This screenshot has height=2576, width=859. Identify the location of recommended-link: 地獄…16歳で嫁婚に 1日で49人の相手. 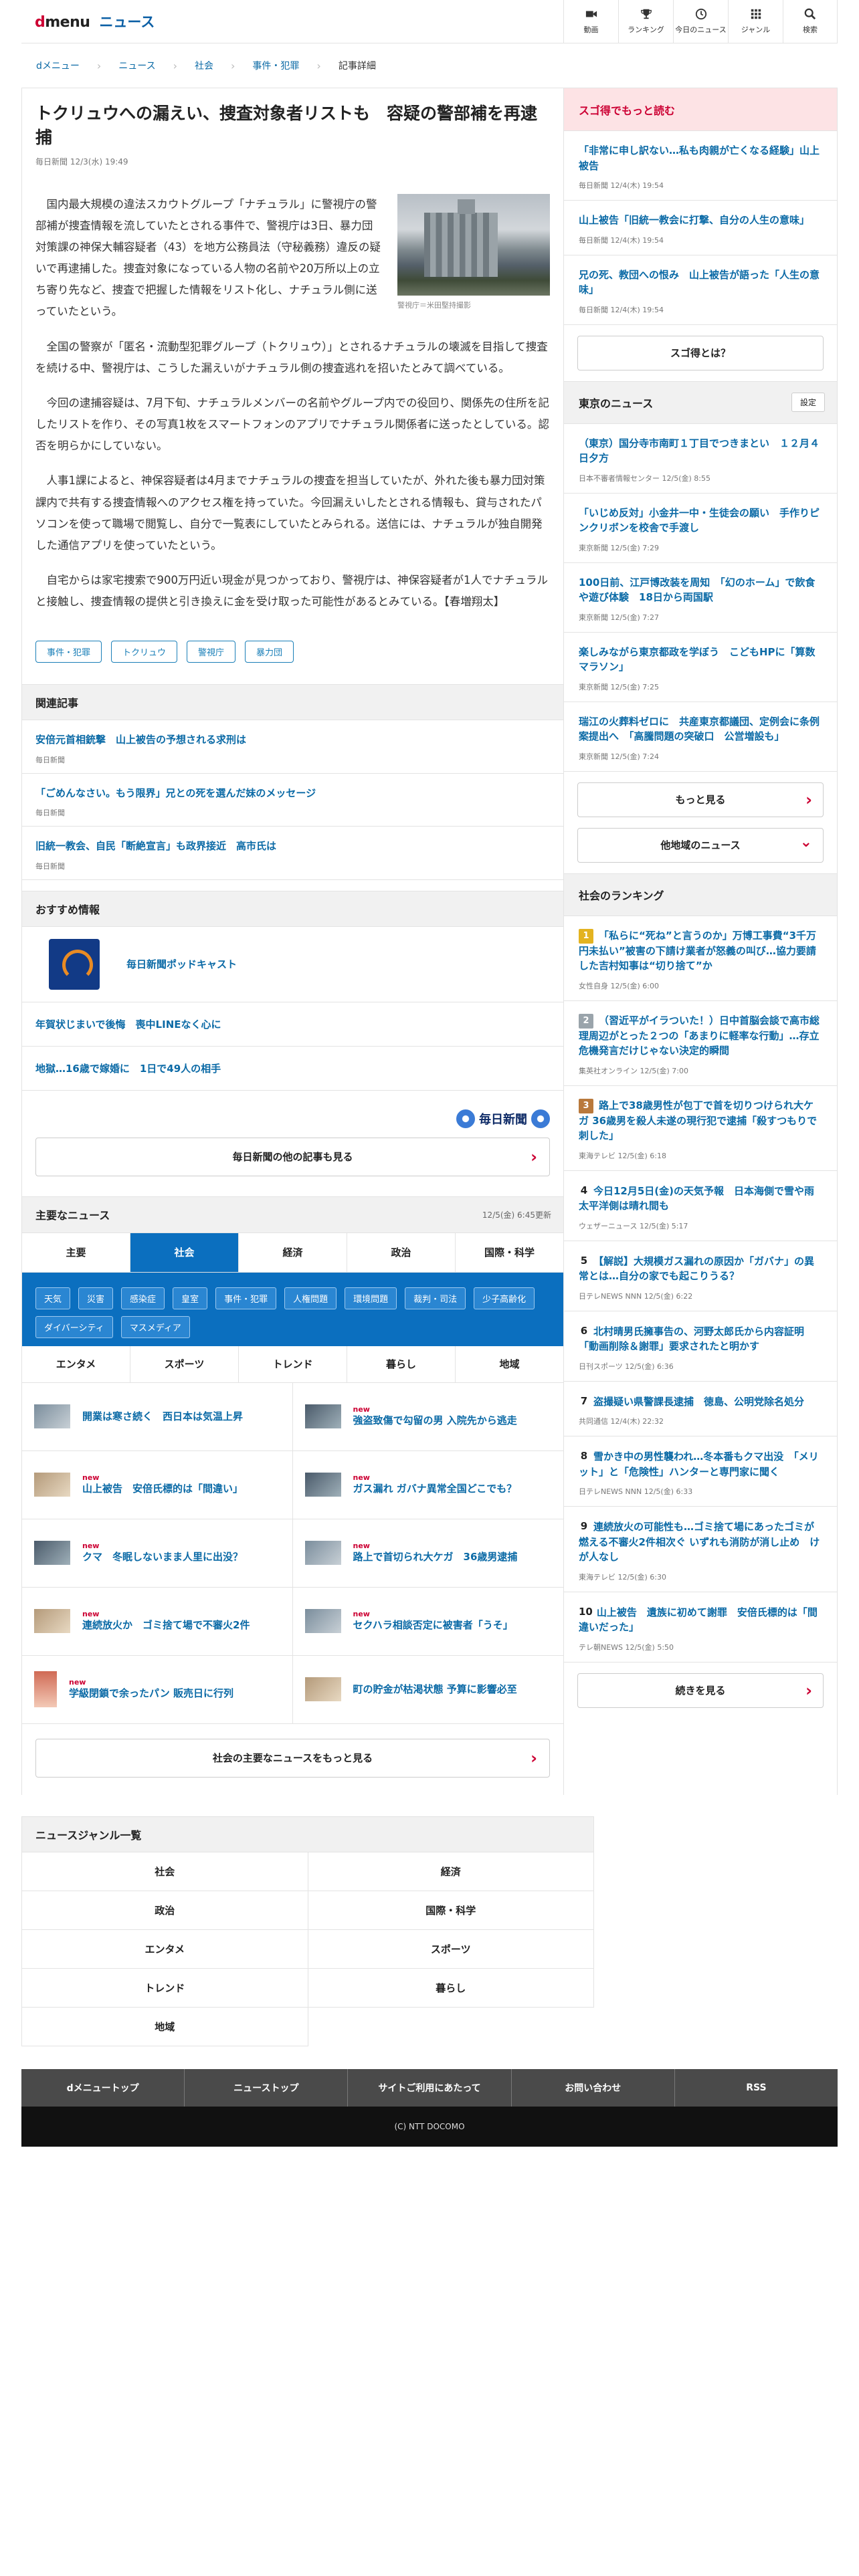
(292, 1069).